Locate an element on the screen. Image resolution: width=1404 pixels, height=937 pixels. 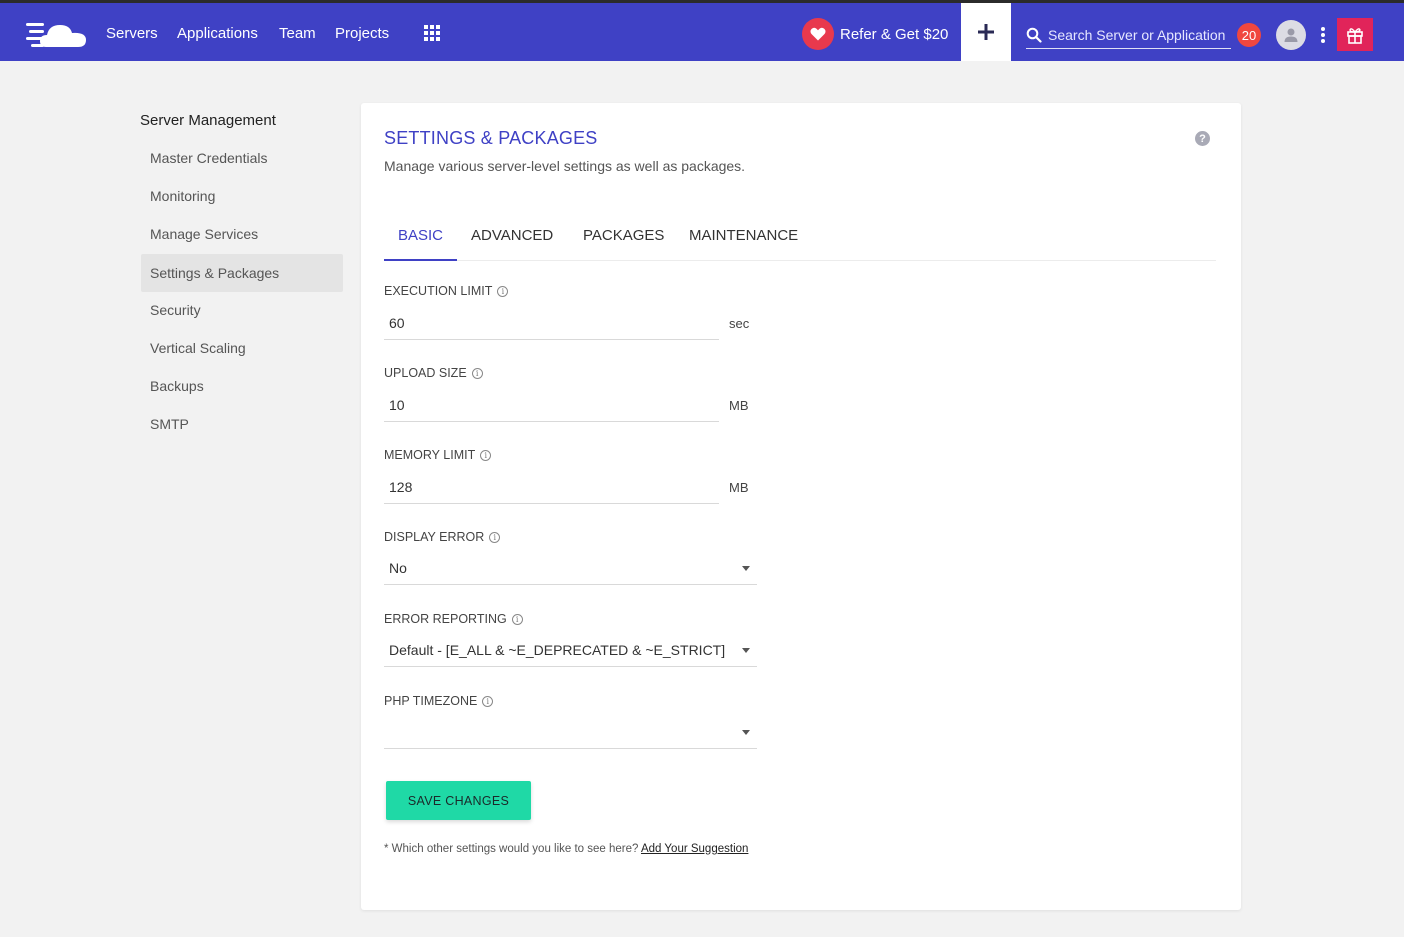
execution-limit-unit: sec is located at coordinates (739, 323).